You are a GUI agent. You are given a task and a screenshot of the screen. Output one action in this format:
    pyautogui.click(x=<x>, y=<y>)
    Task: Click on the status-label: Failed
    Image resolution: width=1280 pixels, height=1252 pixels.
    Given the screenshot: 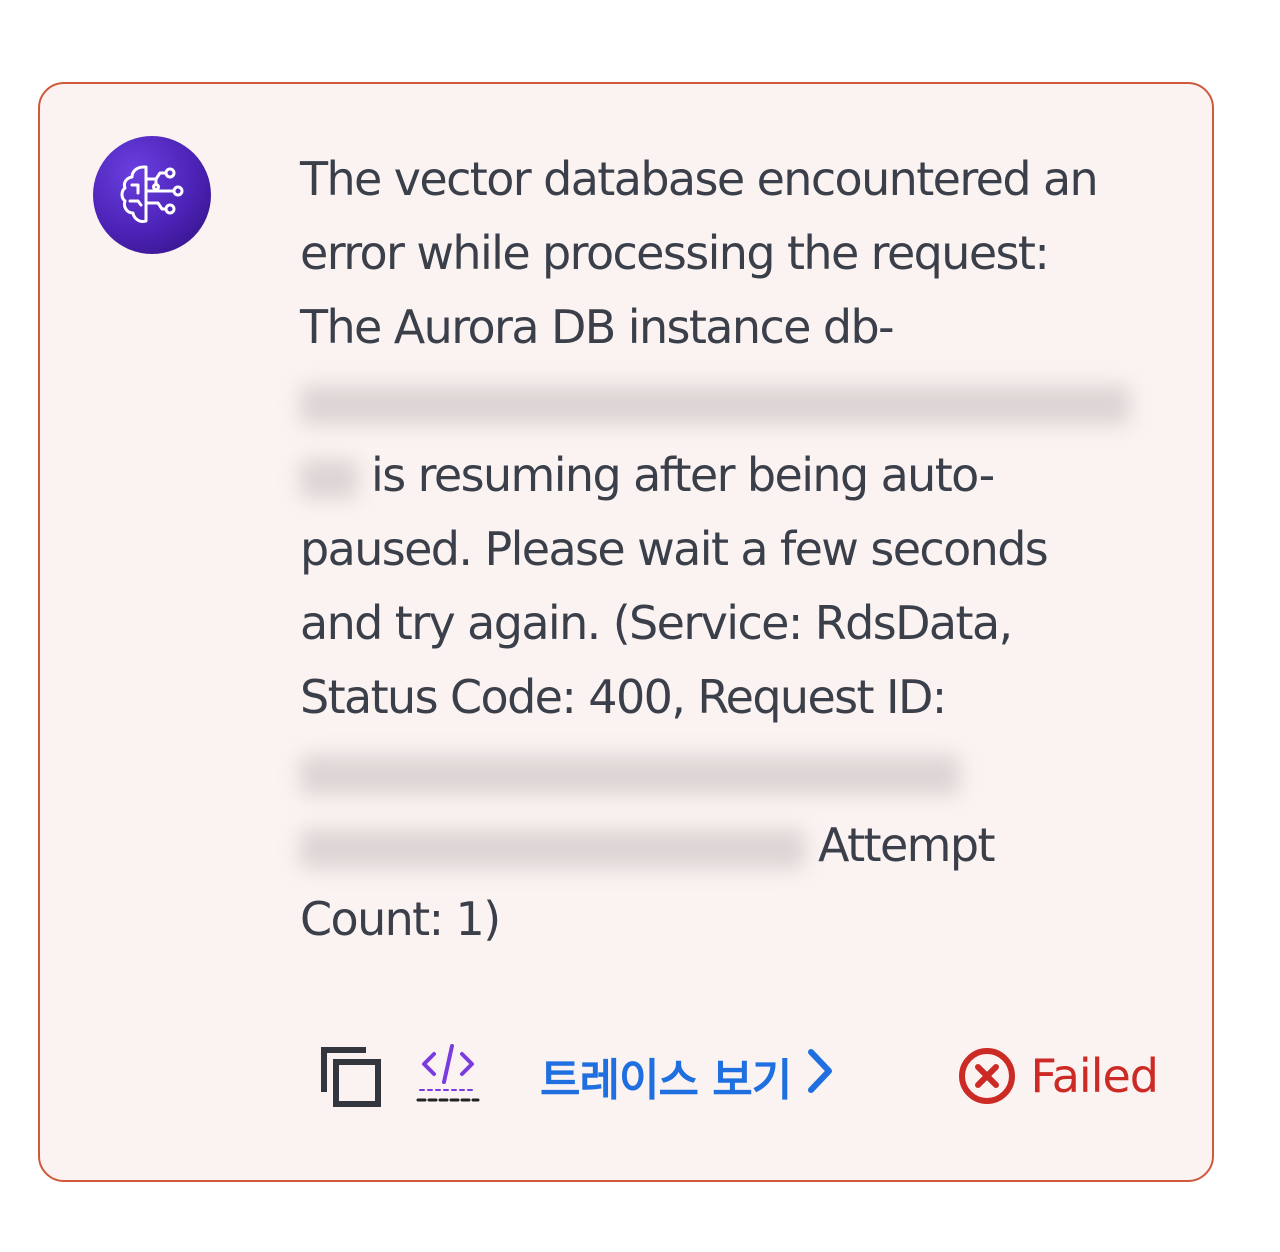 What is the action you would take?
    pyautogui.click(x=1094, y=1076)
    